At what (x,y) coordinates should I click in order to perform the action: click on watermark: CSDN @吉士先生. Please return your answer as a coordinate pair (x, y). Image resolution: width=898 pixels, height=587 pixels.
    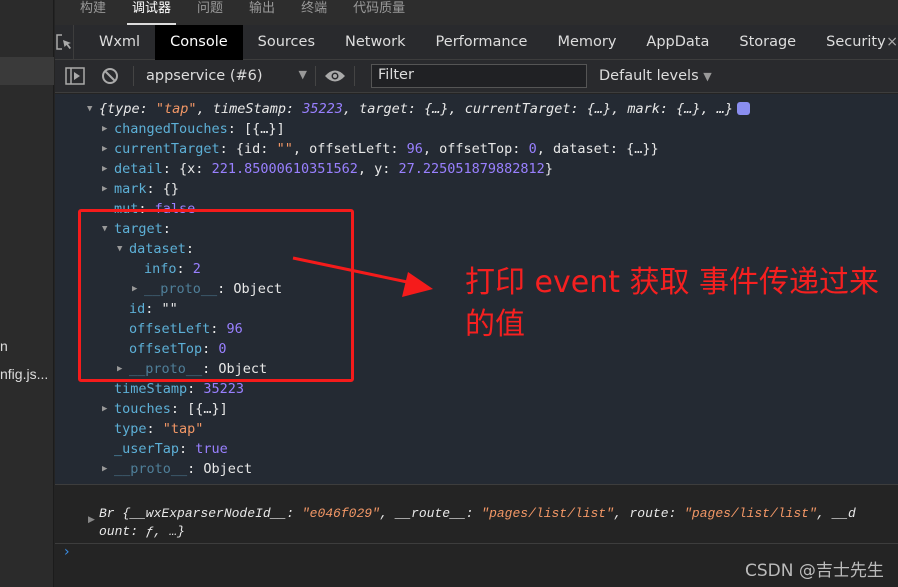
    Looking at the image, I should click on (814, 571).